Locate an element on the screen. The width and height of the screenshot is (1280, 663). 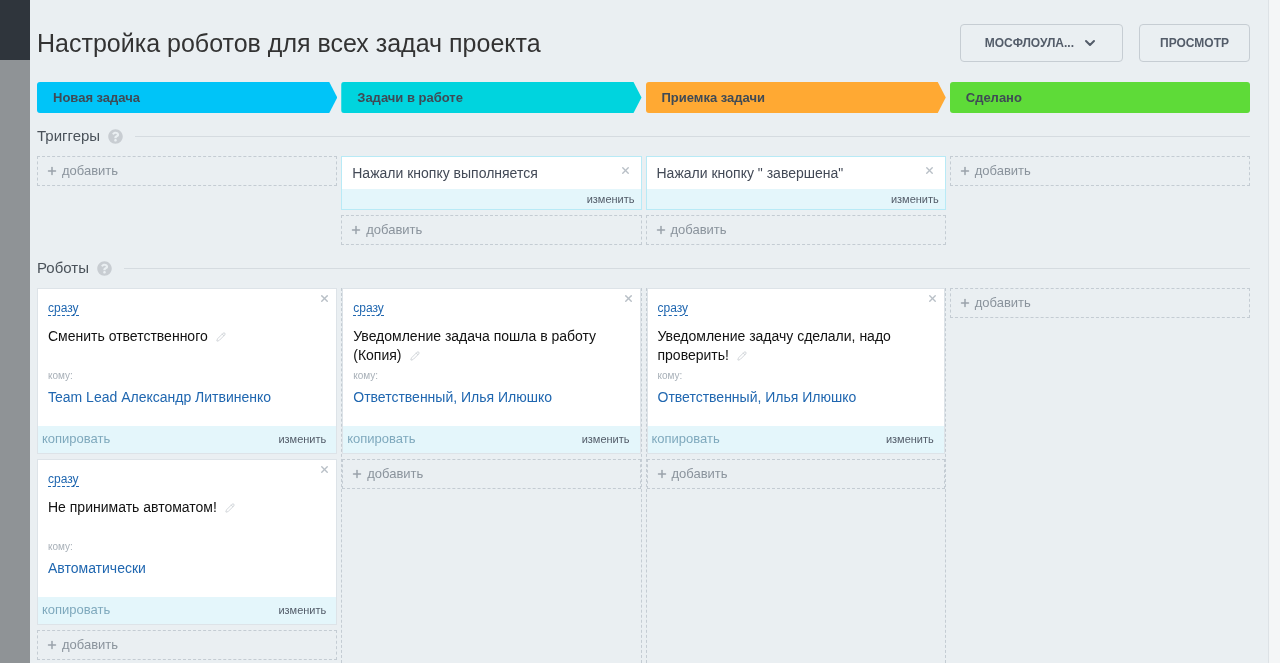
stage-bar: Задачи в работе is located at coordinates (491, 97).